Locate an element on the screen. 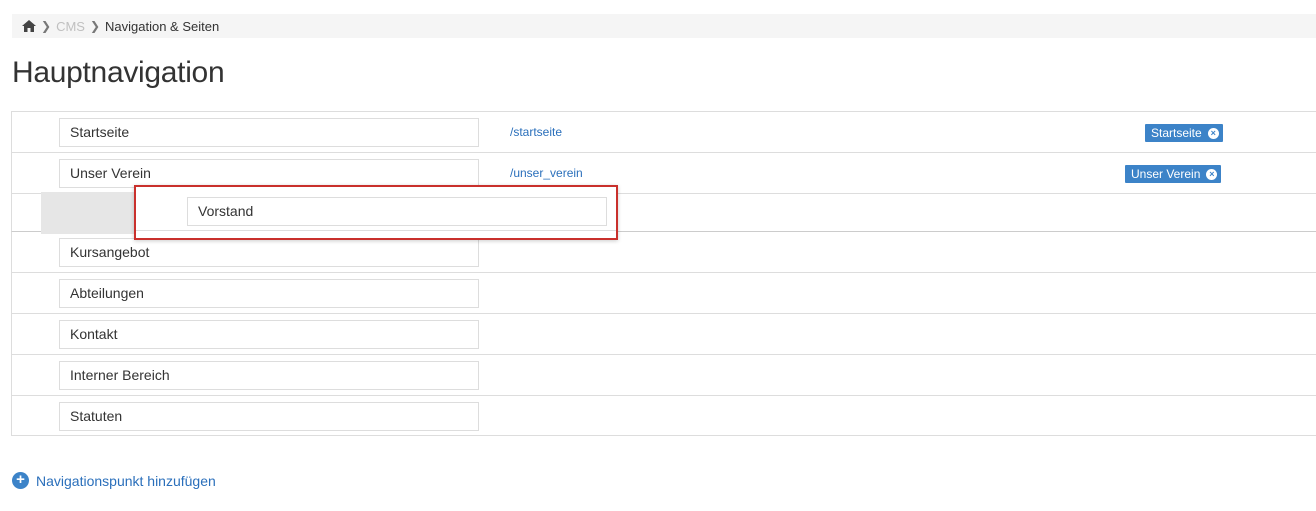 The height and width of the screenshot is (511, 1316). nav-item-path-link: /startseite is located at coordinates (536, 132).